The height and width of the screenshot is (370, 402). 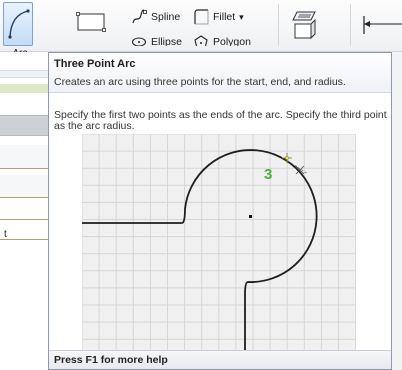 What do you see at coordinates (24, 88) in the screenshot?
I see `panel-row-selected` at bounding box center [24, 88].